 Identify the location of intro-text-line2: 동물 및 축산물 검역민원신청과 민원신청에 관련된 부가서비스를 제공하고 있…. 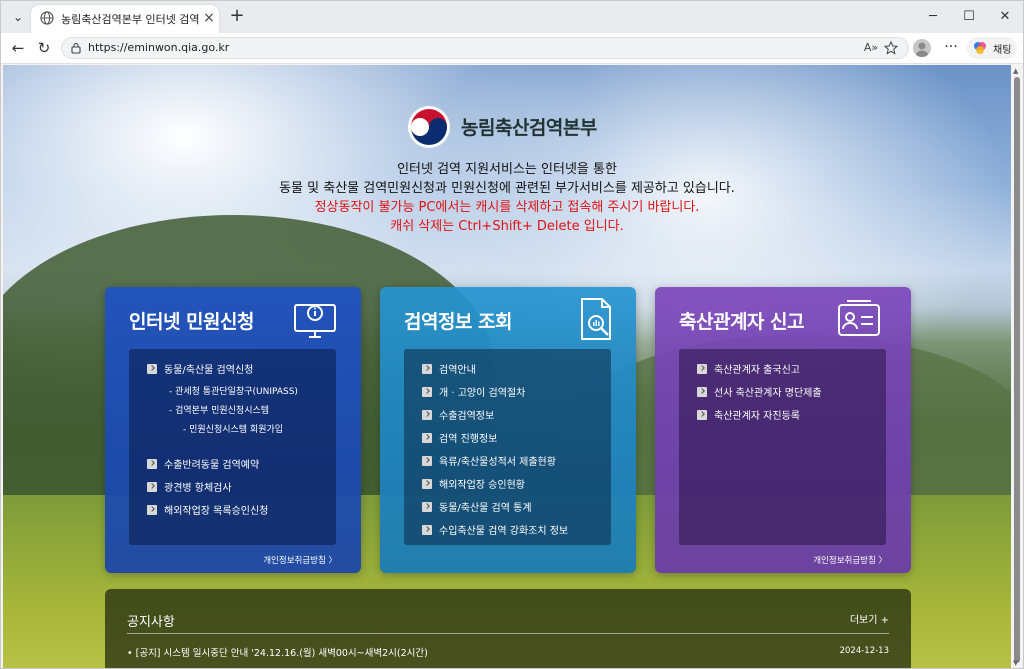
(507, 188).